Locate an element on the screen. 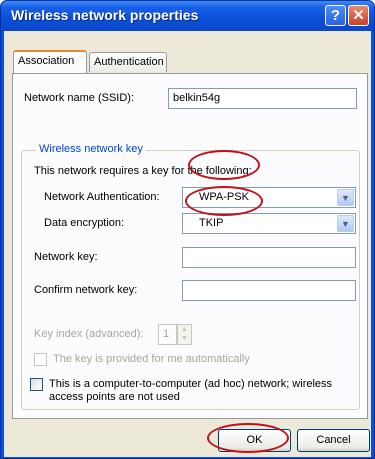 The image size is (375, 459). ssid-label: Network name (SSID): is located at coordinates (79, 98).